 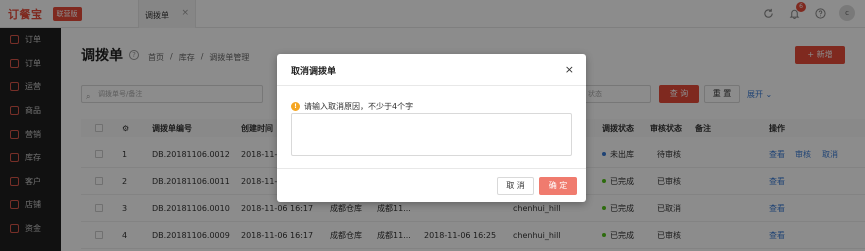 I want to click on reason-hint: ! 请输入取消原因，不少于4个字, so click(x=352, y=106).